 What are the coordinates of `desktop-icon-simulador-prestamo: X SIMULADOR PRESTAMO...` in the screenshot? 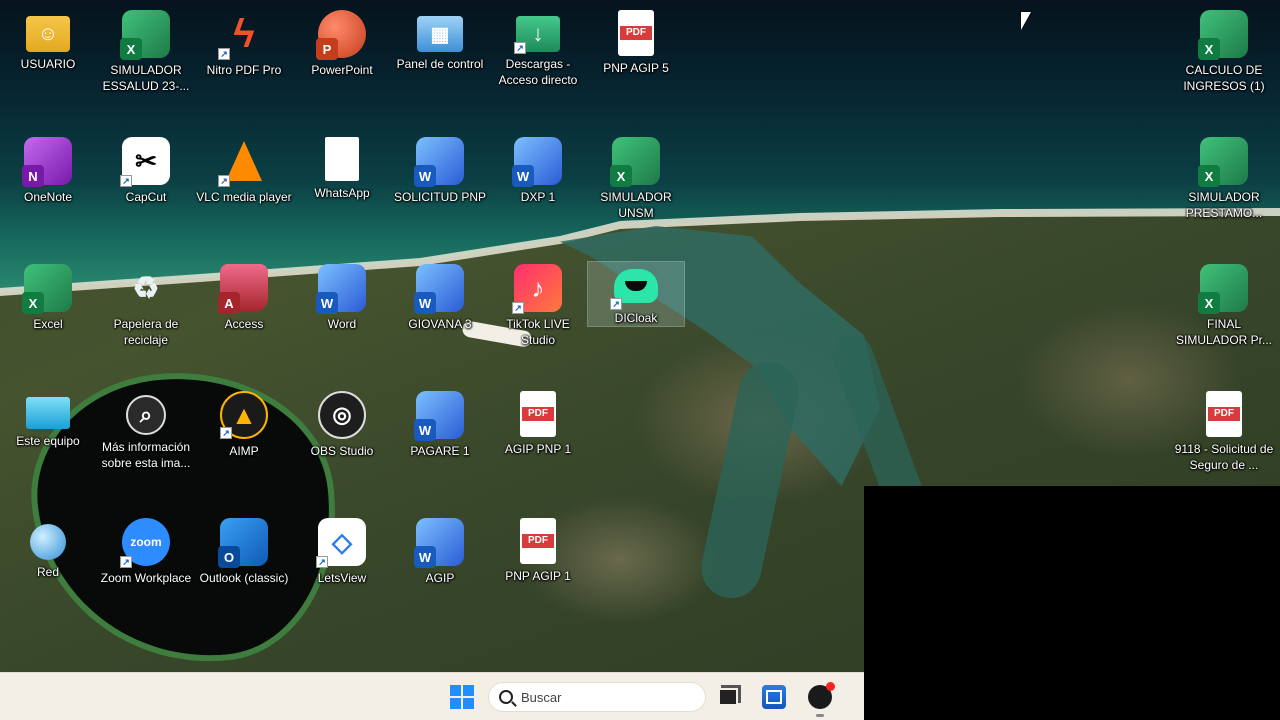 It's located at (1224, 186).